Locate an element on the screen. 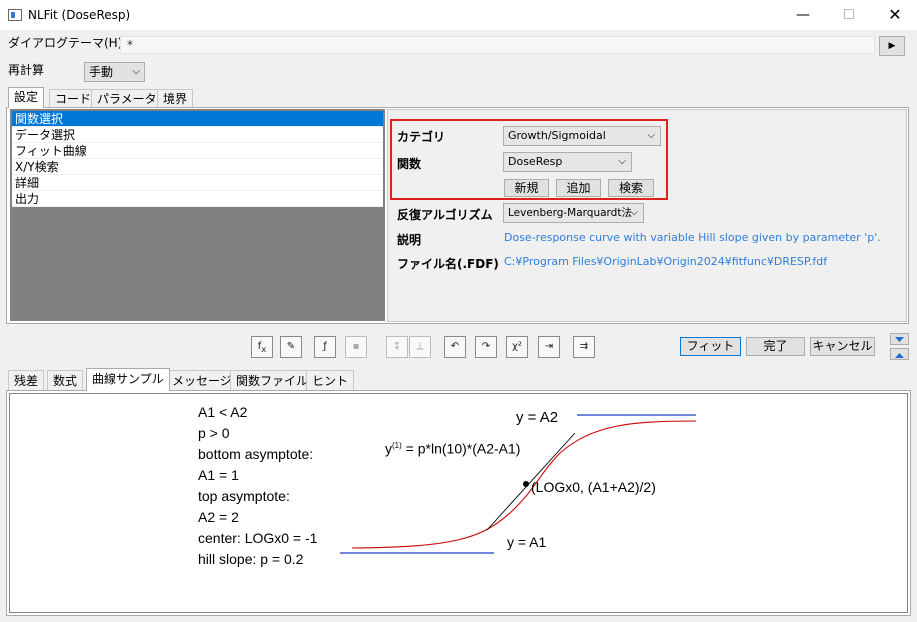 This screenshot has height=622, width=917. minimize-button: — is located at coordinates (803, 15).